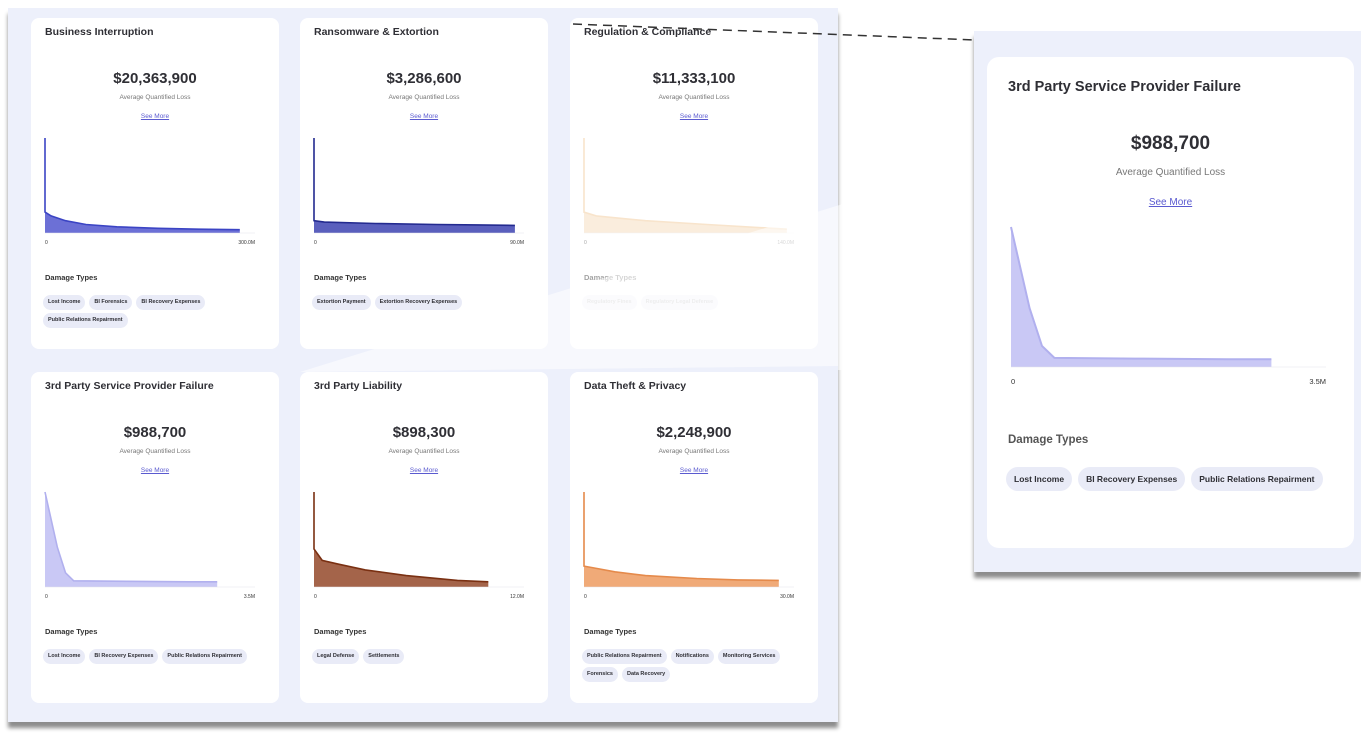  Describe the element at coordinates (424, 432) in the screenshot. I see `loss-amount: $898,300` at that location.